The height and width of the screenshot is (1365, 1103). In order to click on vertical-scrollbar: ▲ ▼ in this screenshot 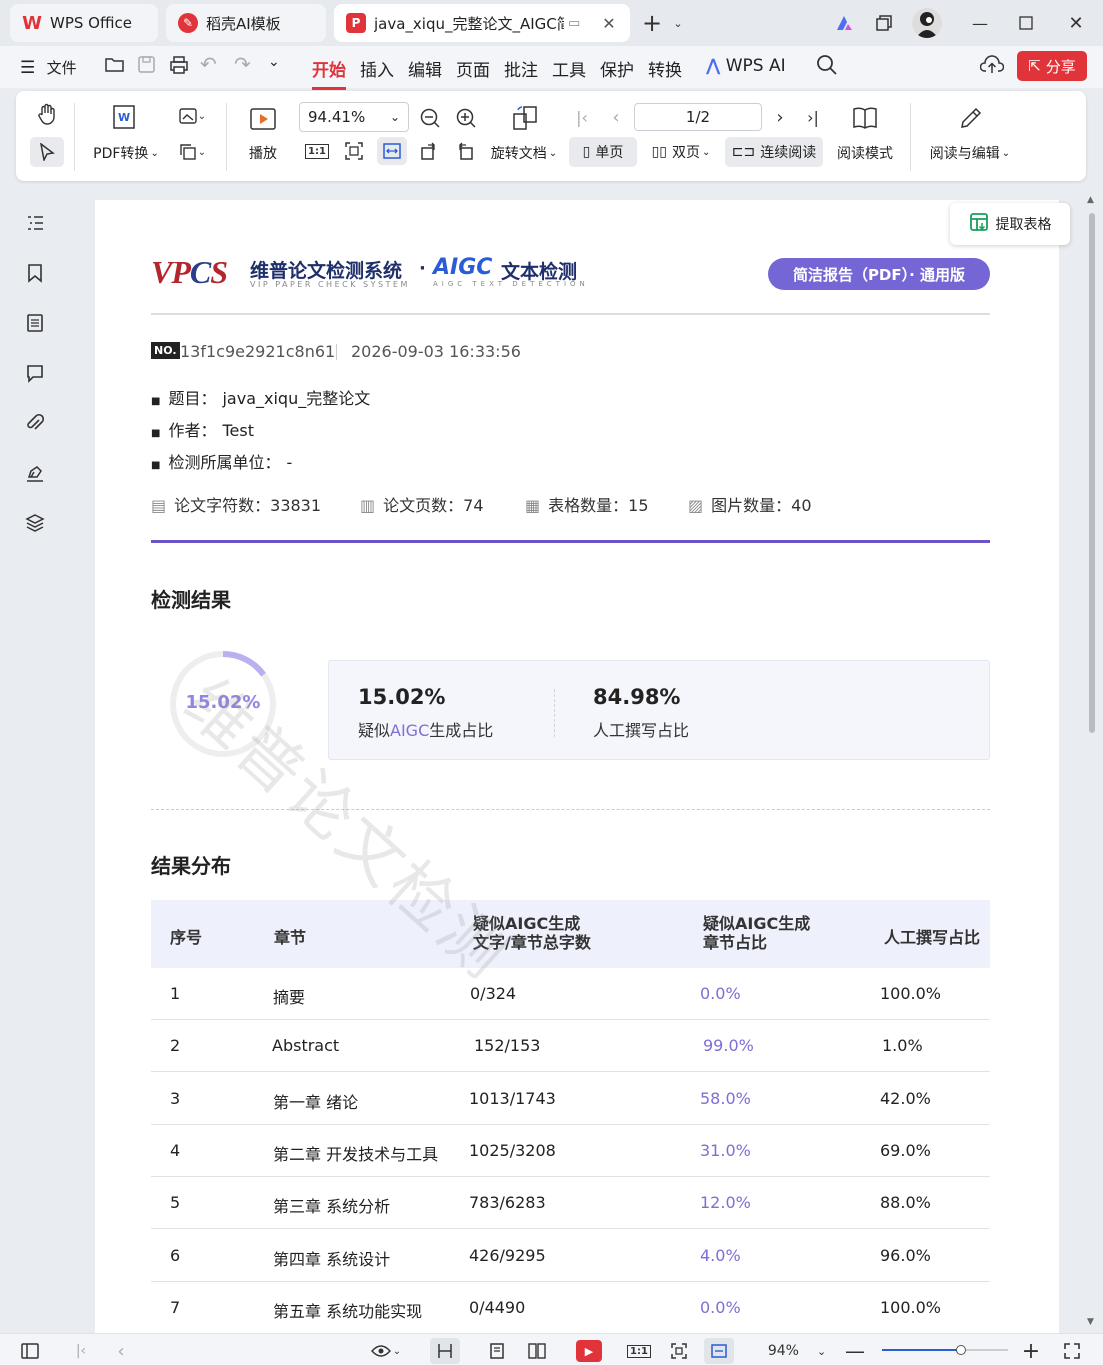, I will do `click(1092, 762)`.